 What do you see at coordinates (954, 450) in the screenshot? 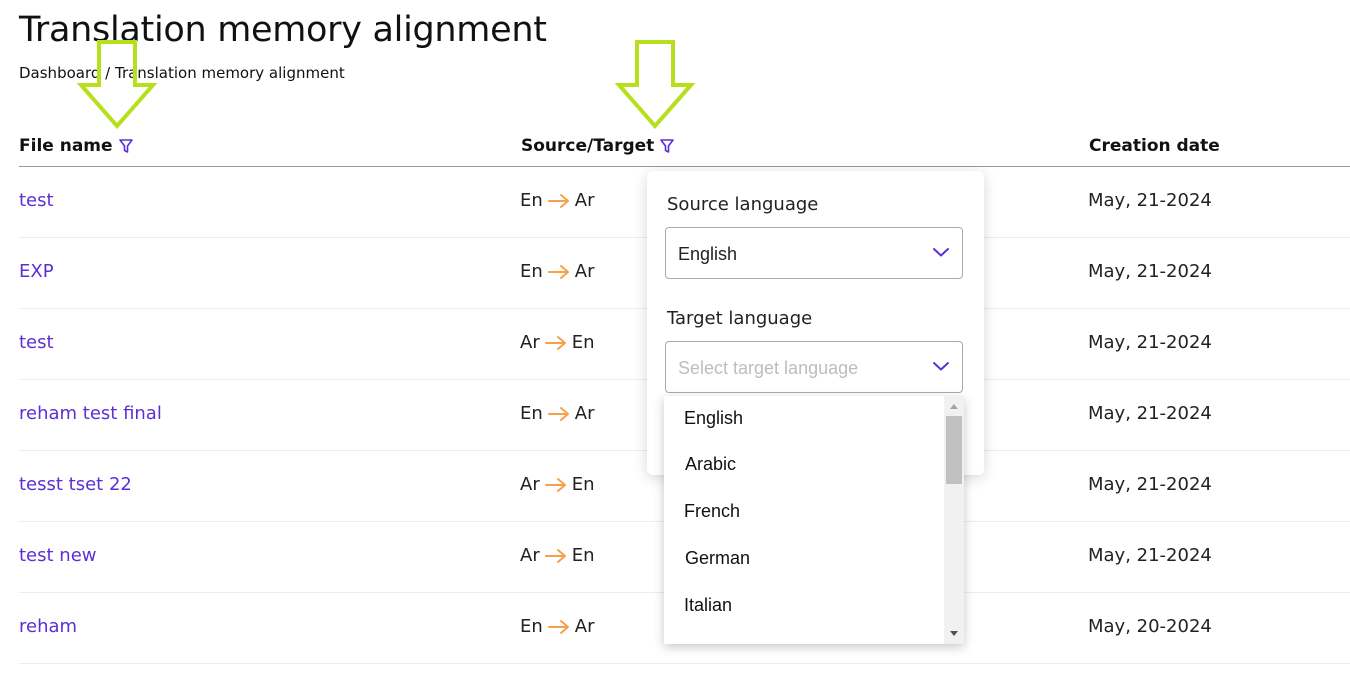
I see `scroll-thumb` at bounding box center [954, 450].